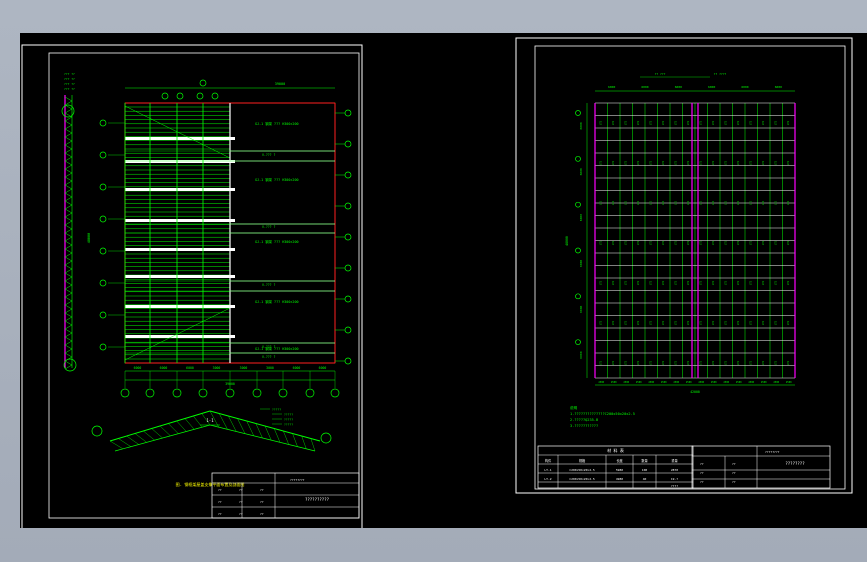  I want to click on sheet-1-project: ????????, so click(297, 480).